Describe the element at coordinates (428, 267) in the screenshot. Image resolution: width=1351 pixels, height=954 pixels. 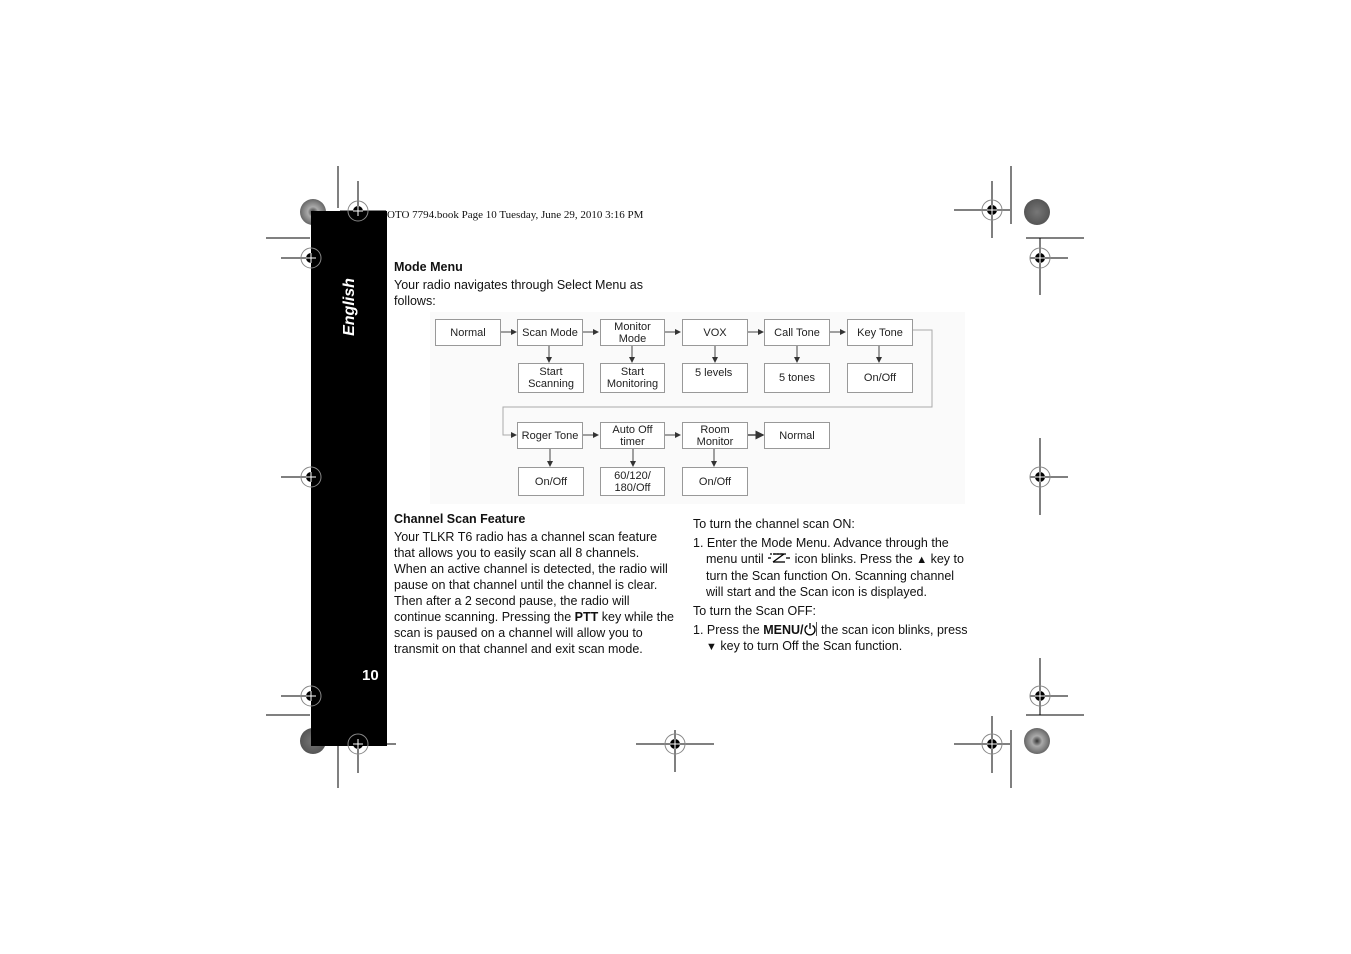
I see `mode-menu-title: Mode Menu` at that location.